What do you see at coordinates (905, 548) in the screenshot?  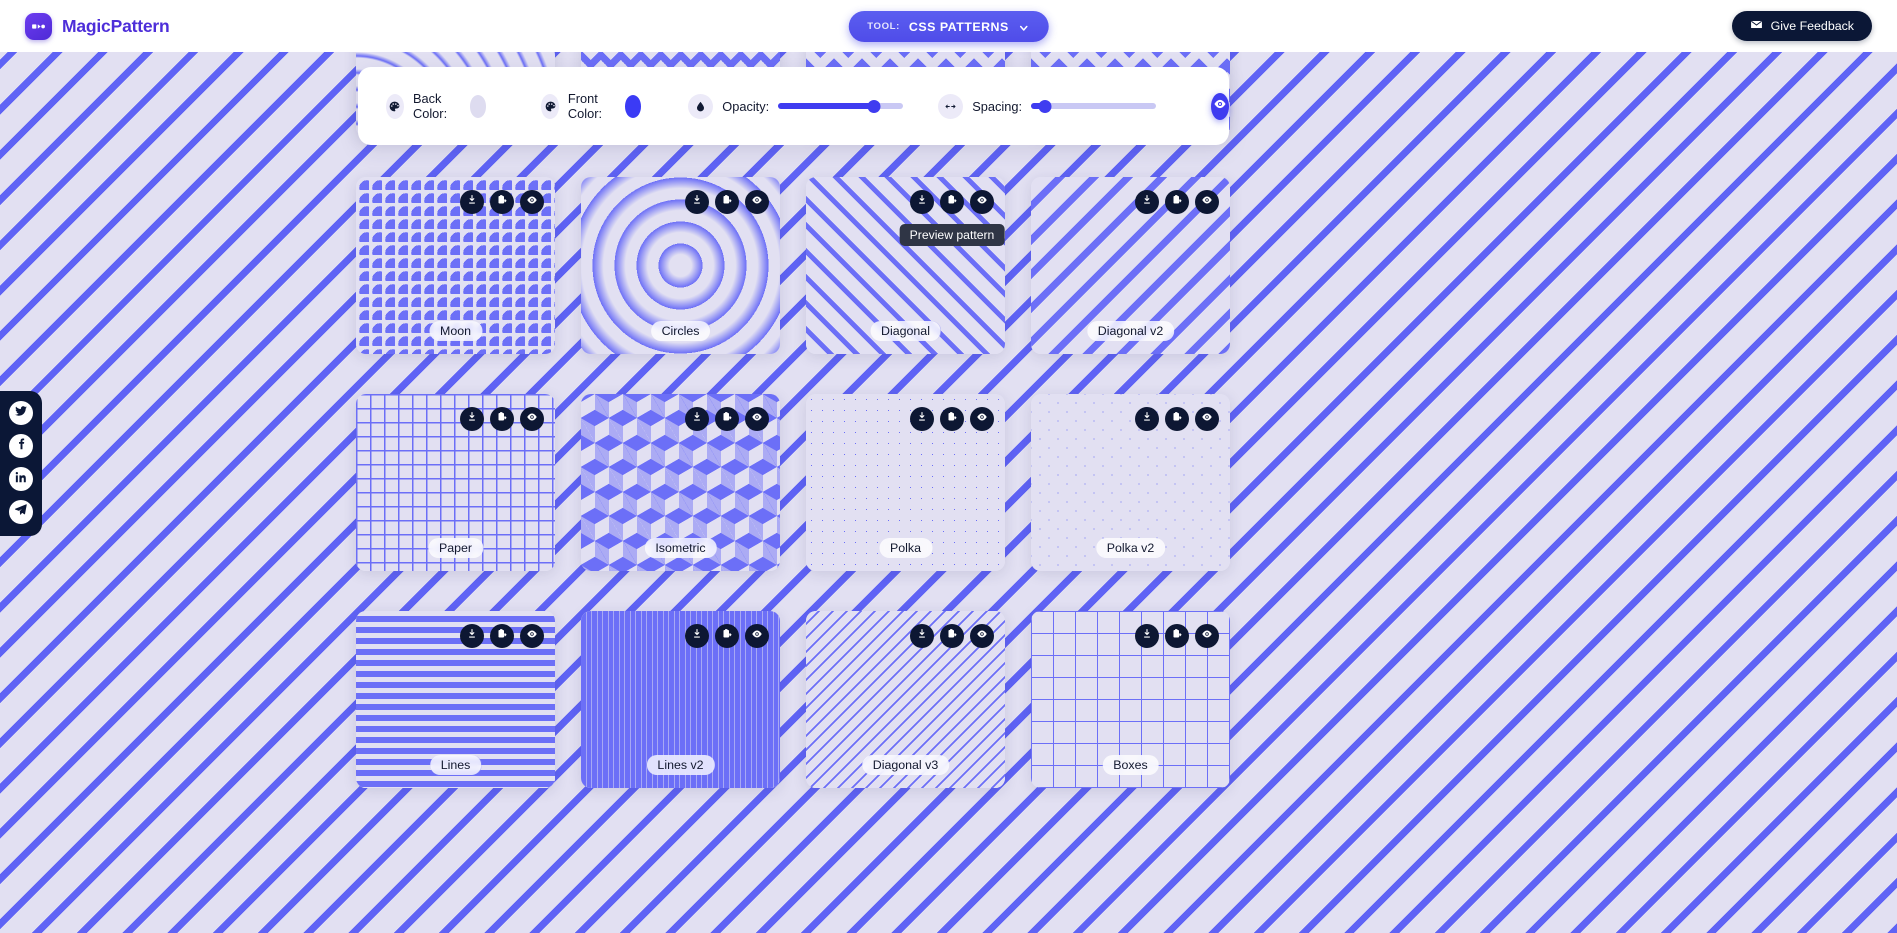 I see `pattern-card-label: Polka` at bounding box center [905, 548].